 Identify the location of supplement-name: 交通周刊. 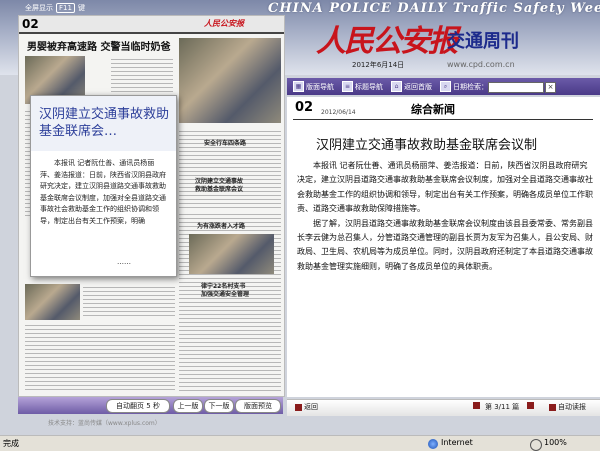
(483, 41).